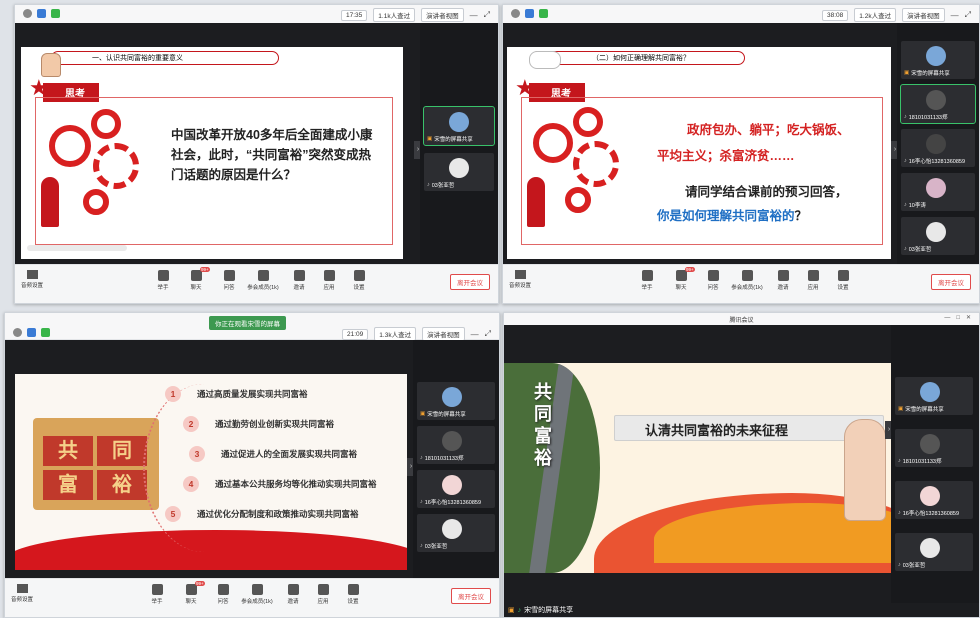 This screenshot has height=618, width=980. I want to click on list-number: 2, so click(191, 424).